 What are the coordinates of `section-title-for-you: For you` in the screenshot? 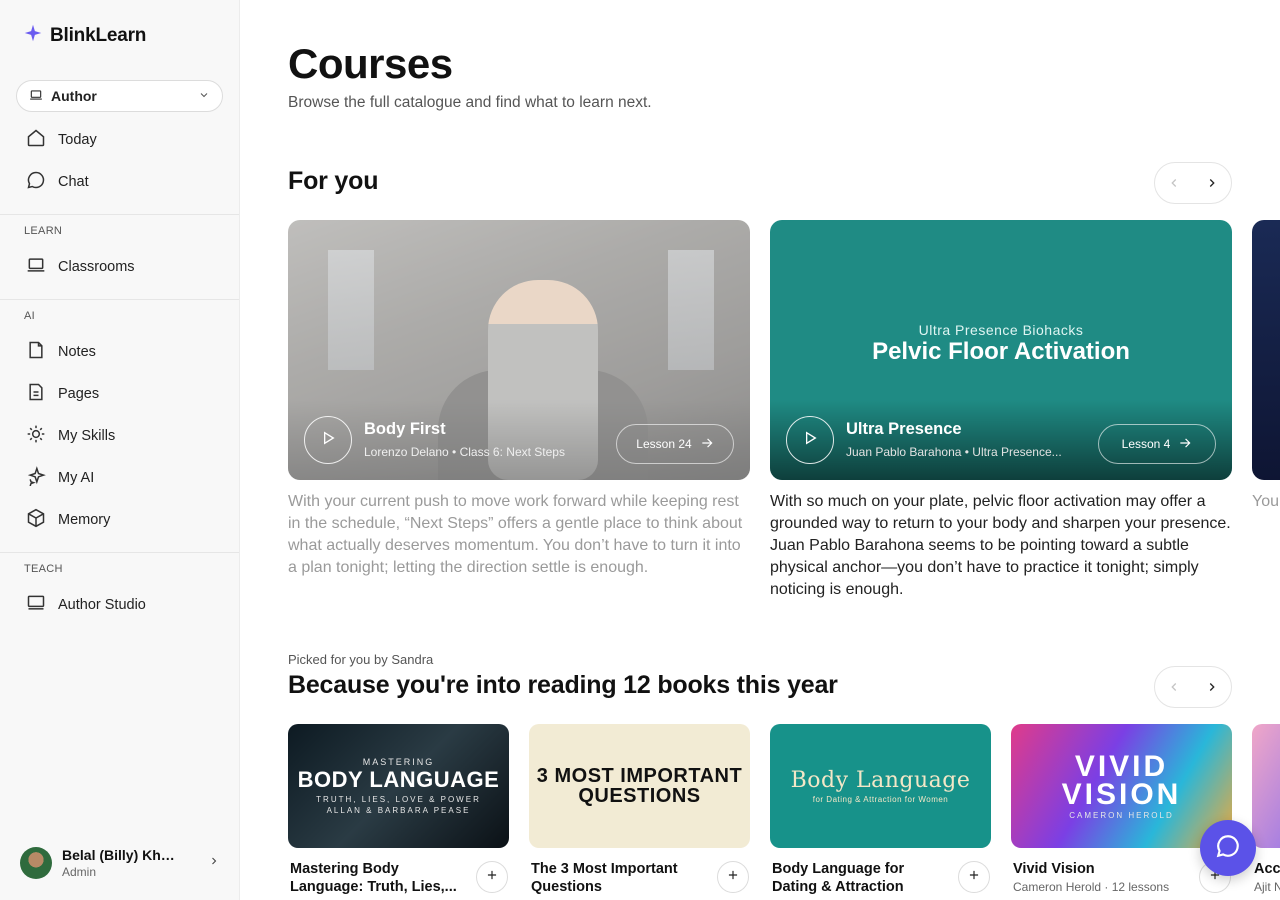 It's located at (333, 181).